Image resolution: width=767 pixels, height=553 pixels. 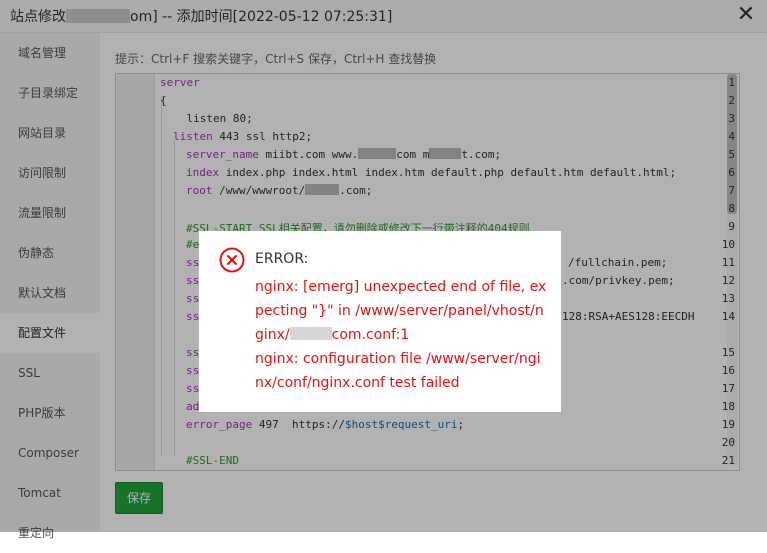 I want to click on error-message-line1-tail: com.conf:1, so click(x=370, y=335).